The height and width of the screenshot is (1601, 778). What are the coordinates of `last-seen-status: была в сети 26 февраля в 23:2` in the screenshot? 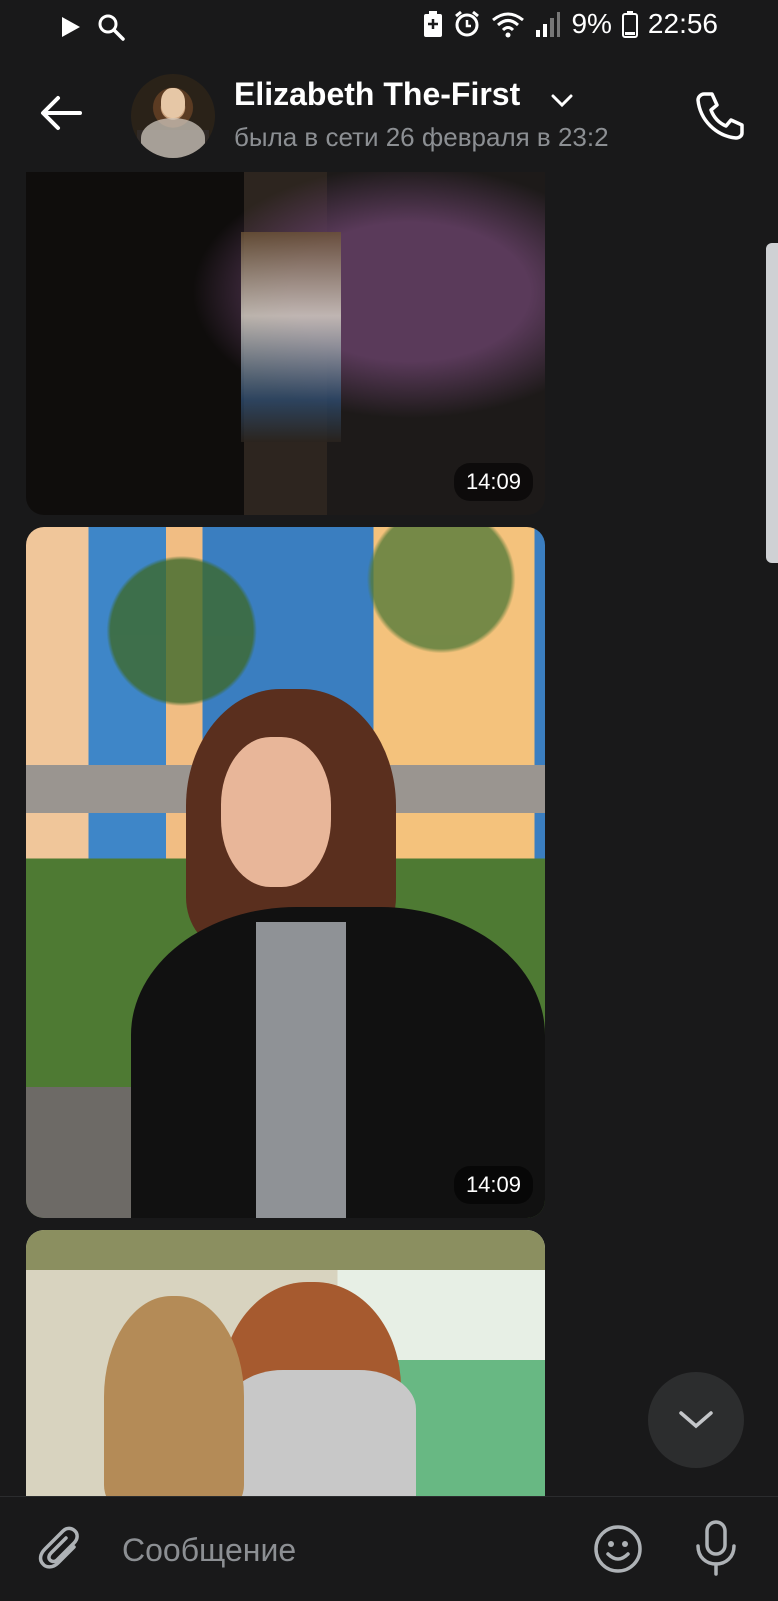 It's located at (421, 137).